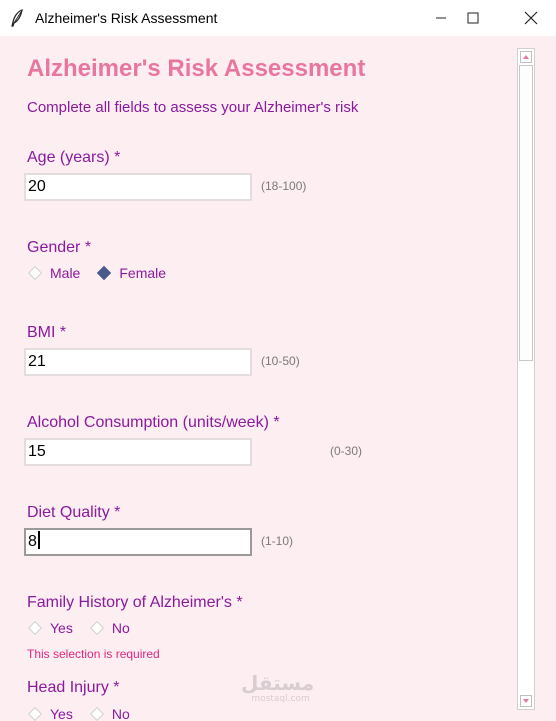 Image resolution: width=556 pixels, height=721 pixels. Describe the element at coordinates (135, 602) in the screenshot. I see `family-history-label: Family History of Alzheimer's *` at that location.